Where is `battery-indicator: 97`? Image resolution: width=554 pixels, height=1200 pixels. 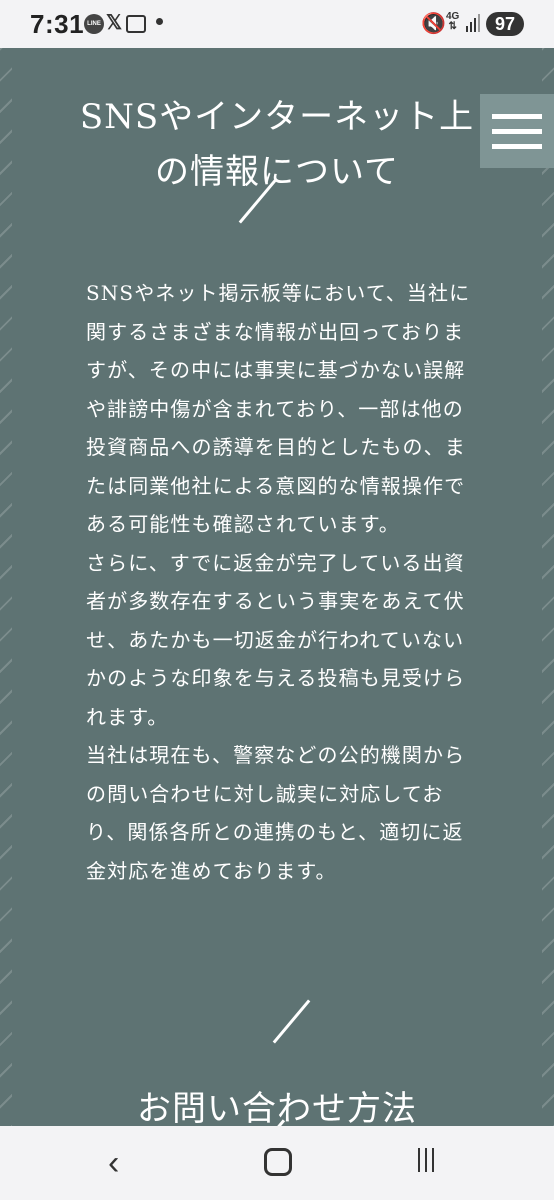 battery-indicator: 97 is located at coordinates (505, 24).